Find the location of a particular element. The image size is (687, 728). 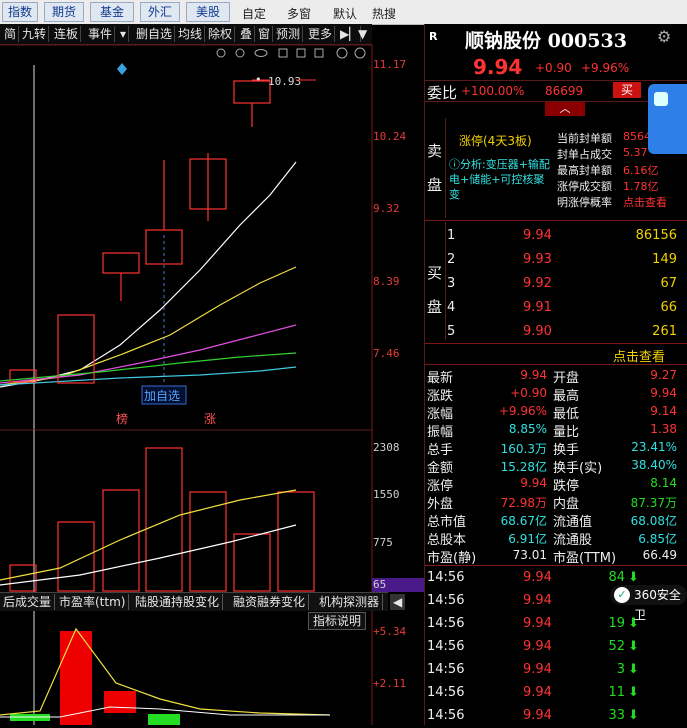

vol-label-bottom: 65 is located at coordinates (380, 584).